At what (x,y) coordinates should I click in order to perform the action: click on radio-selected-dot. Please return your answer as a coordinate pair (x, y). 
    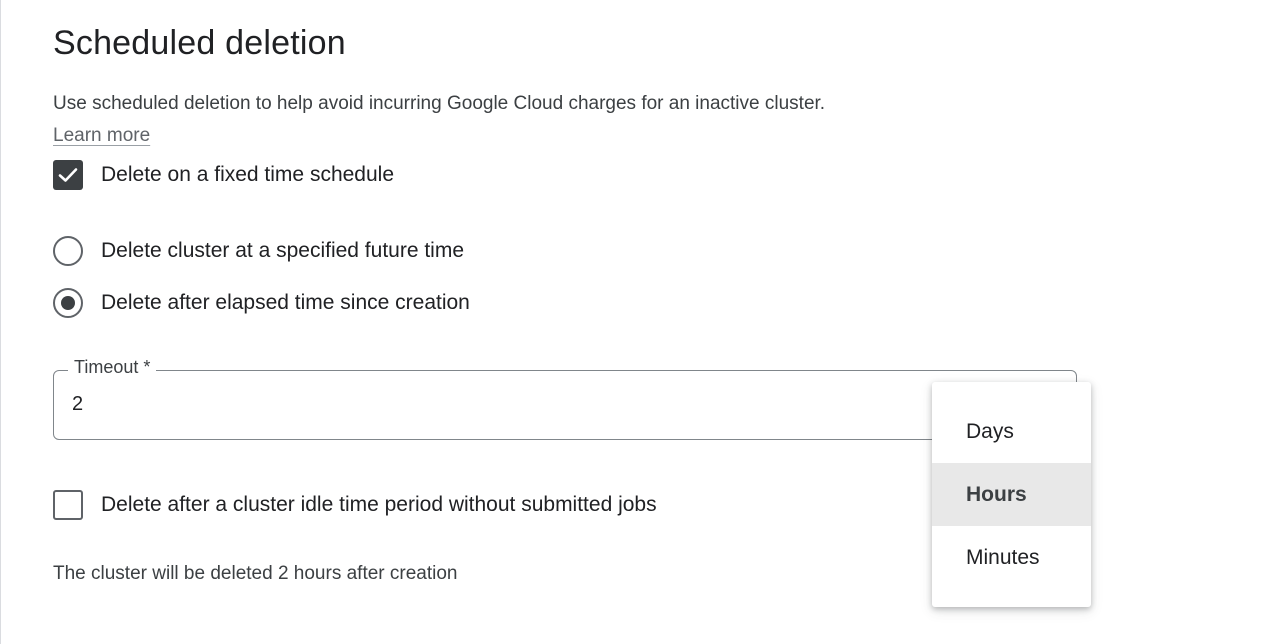
    Looking at the image, I should click on (68, 303).